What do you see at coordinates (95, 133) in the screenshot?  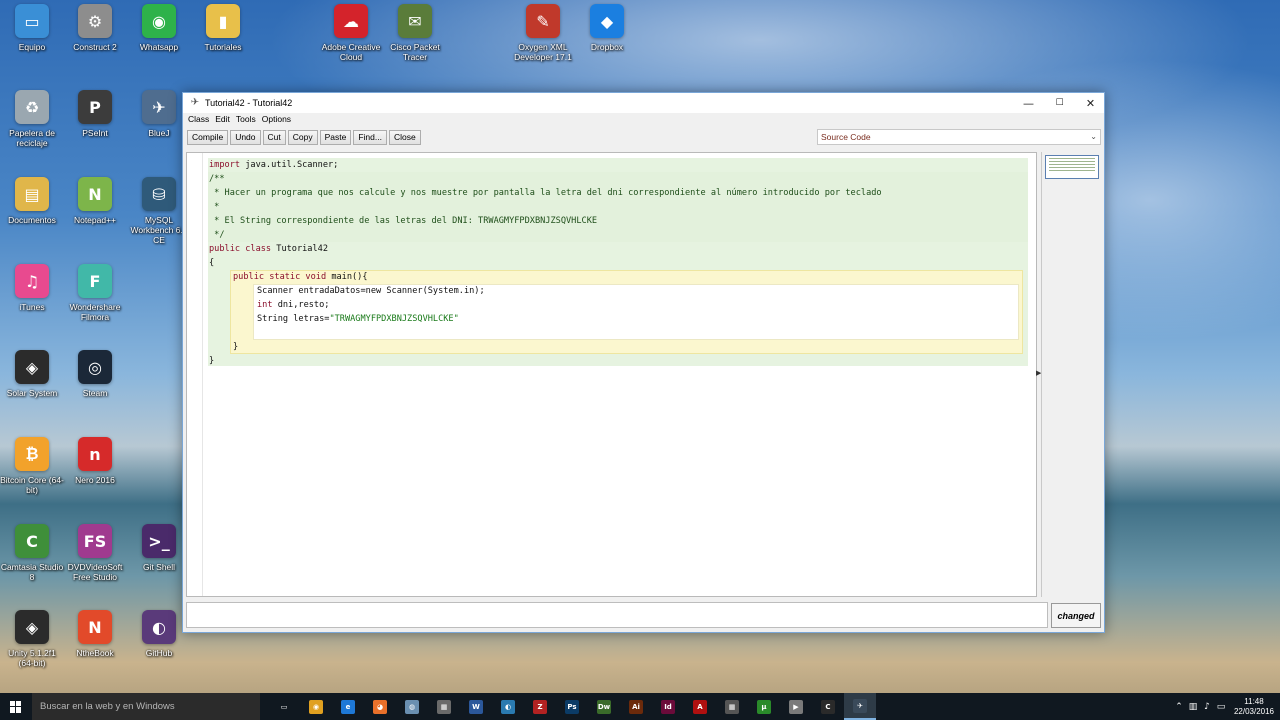 I see `desktop-shortcut-label: PSeInt` at bounding box center [95, 133].